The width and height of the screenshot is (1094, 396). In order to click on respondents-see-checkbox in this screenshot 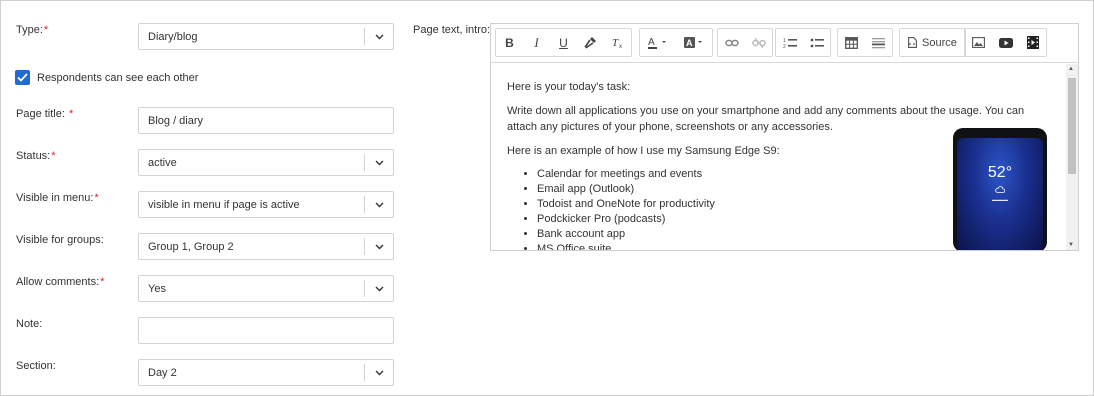, I will do `click(22, 77)`.